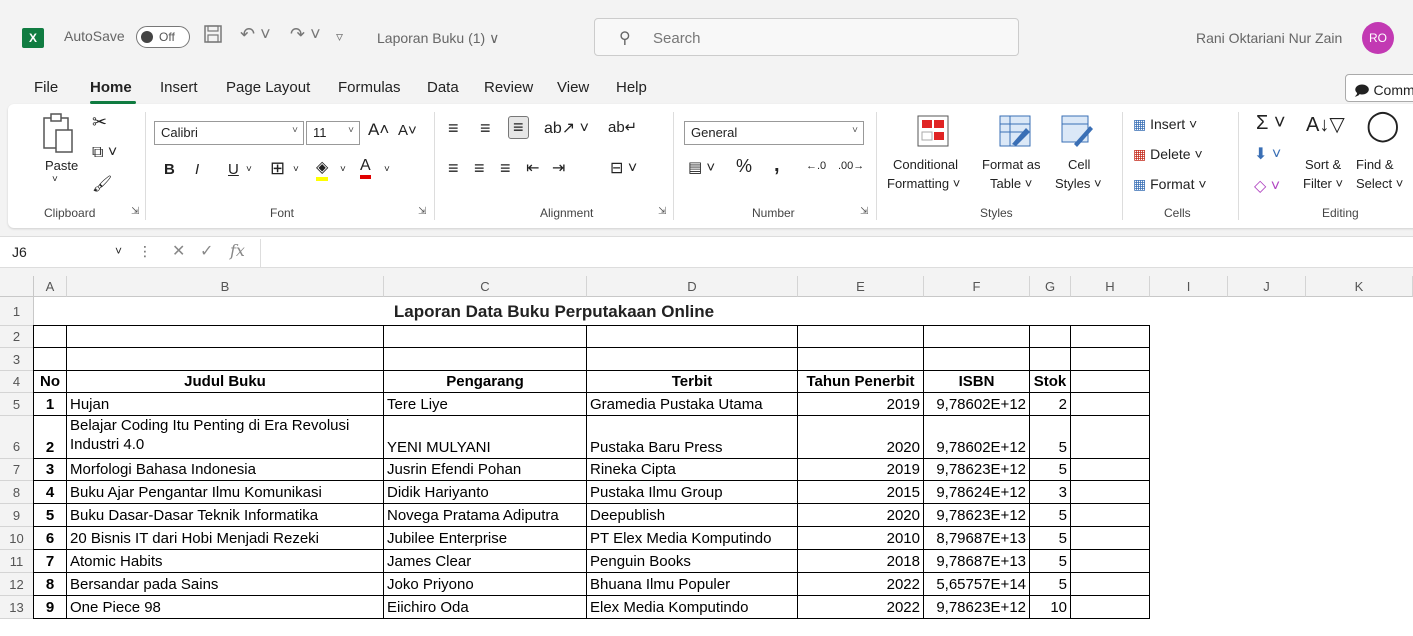 This screenshot has width=1413, height=636. Describe the element at coordinates (249, 169) in the screenshot. I see `underline-dropdown-icon: ˅` at that location.